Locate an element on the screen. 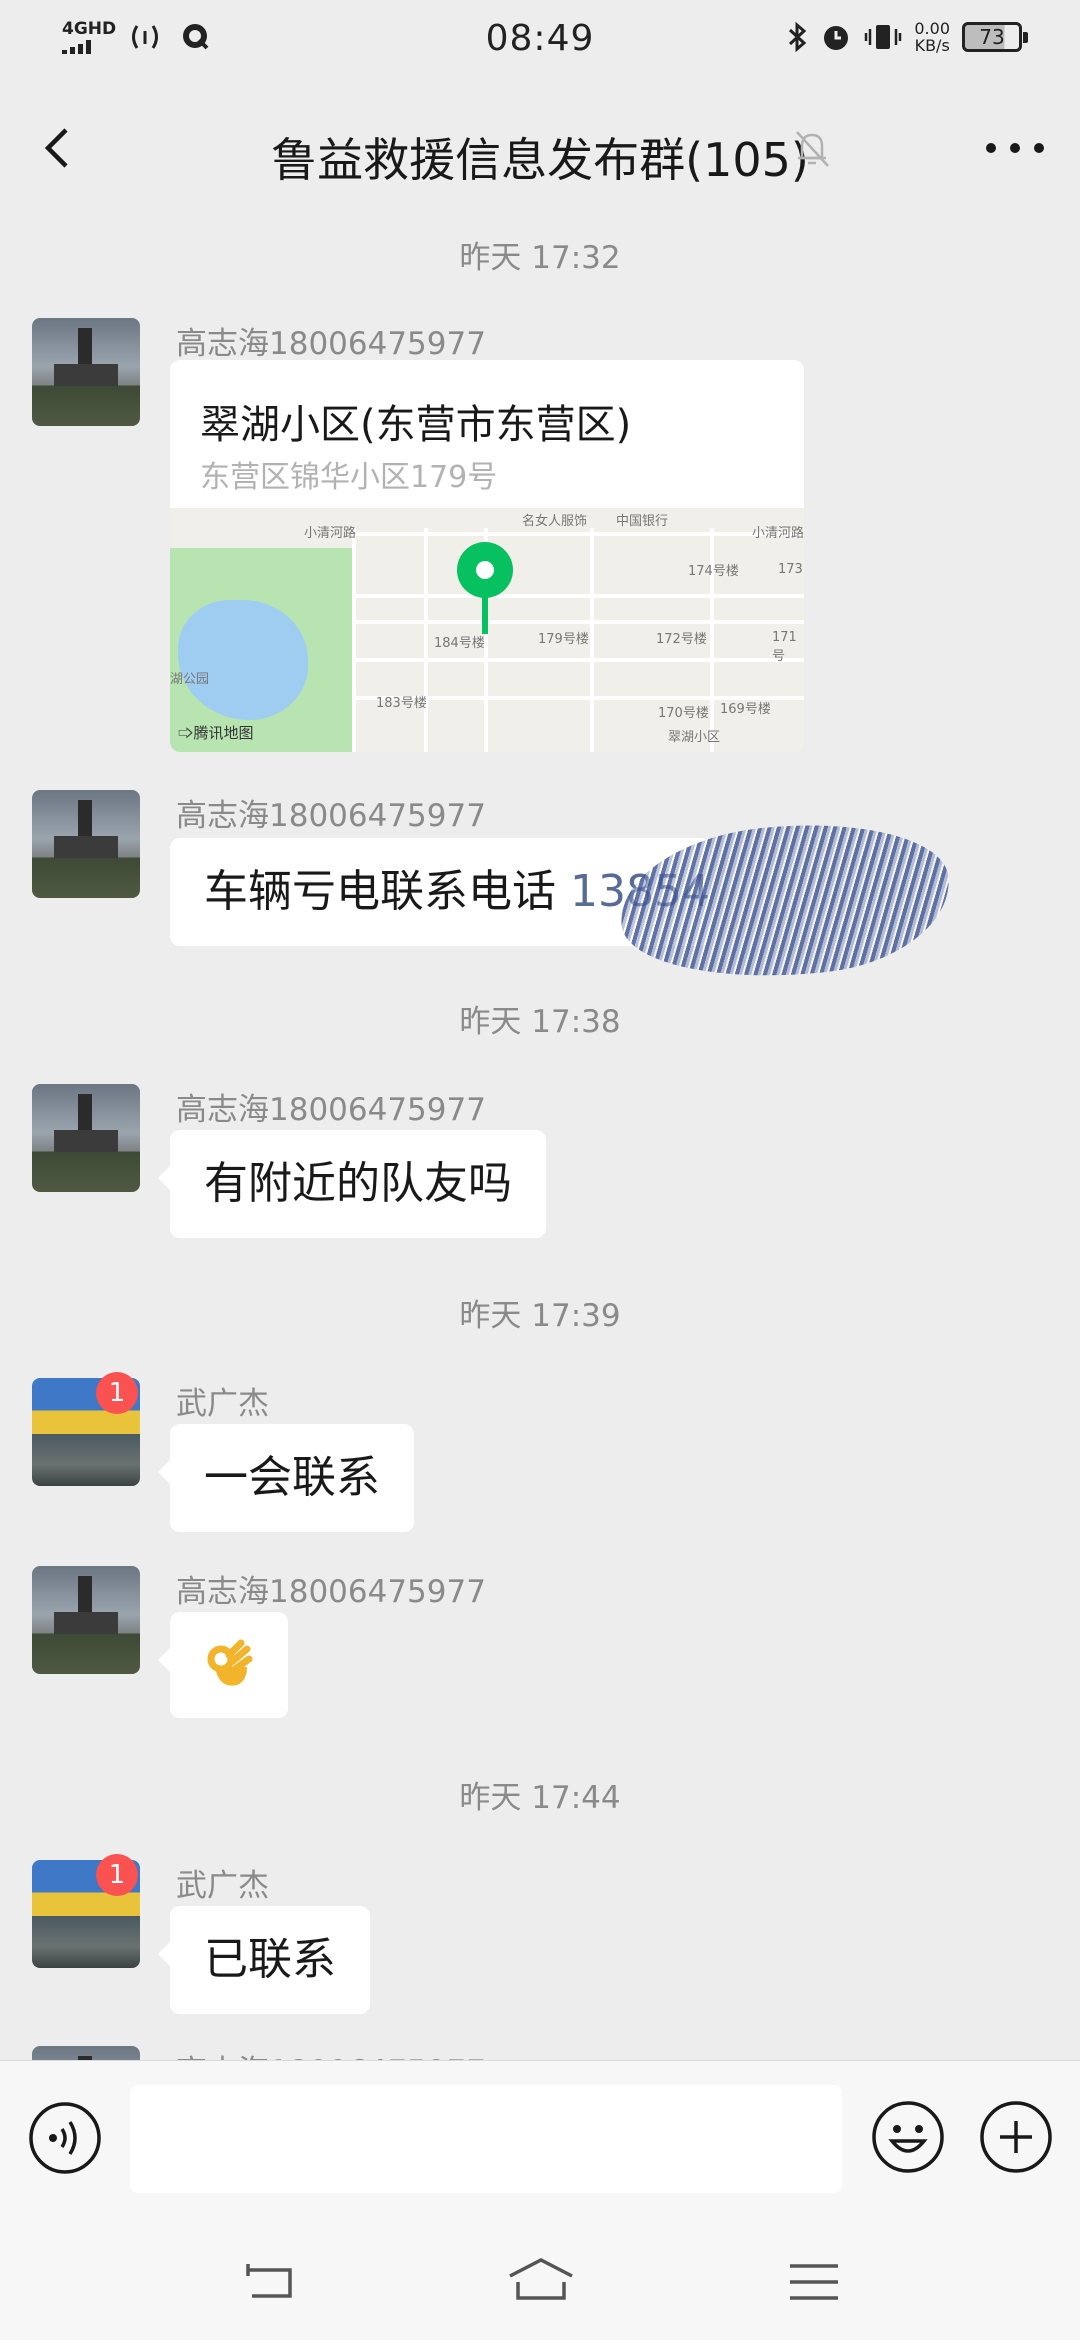 This screenshot has width=1080, height=2340. nav-home-button is located at coordinates (541, 2282).